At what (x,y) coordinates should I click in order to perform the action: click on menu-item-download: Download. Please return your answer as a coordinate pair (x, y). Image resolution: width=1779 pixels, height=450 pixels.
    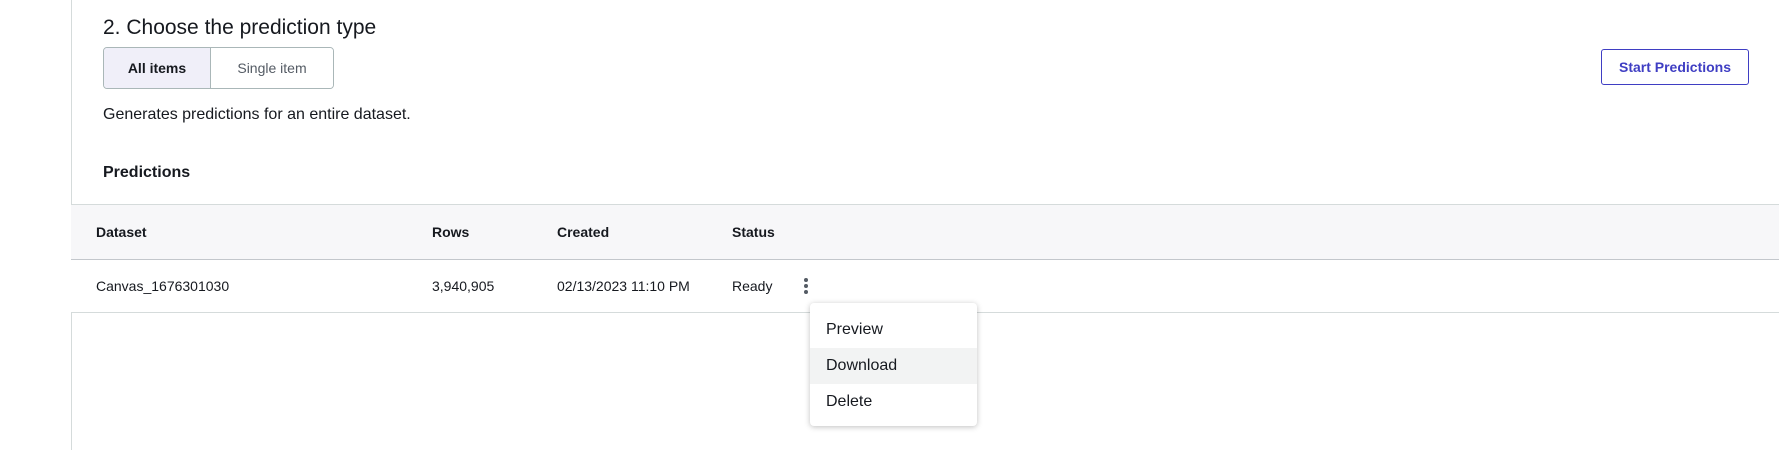
    Looking at the image, I should click on (893, 366).